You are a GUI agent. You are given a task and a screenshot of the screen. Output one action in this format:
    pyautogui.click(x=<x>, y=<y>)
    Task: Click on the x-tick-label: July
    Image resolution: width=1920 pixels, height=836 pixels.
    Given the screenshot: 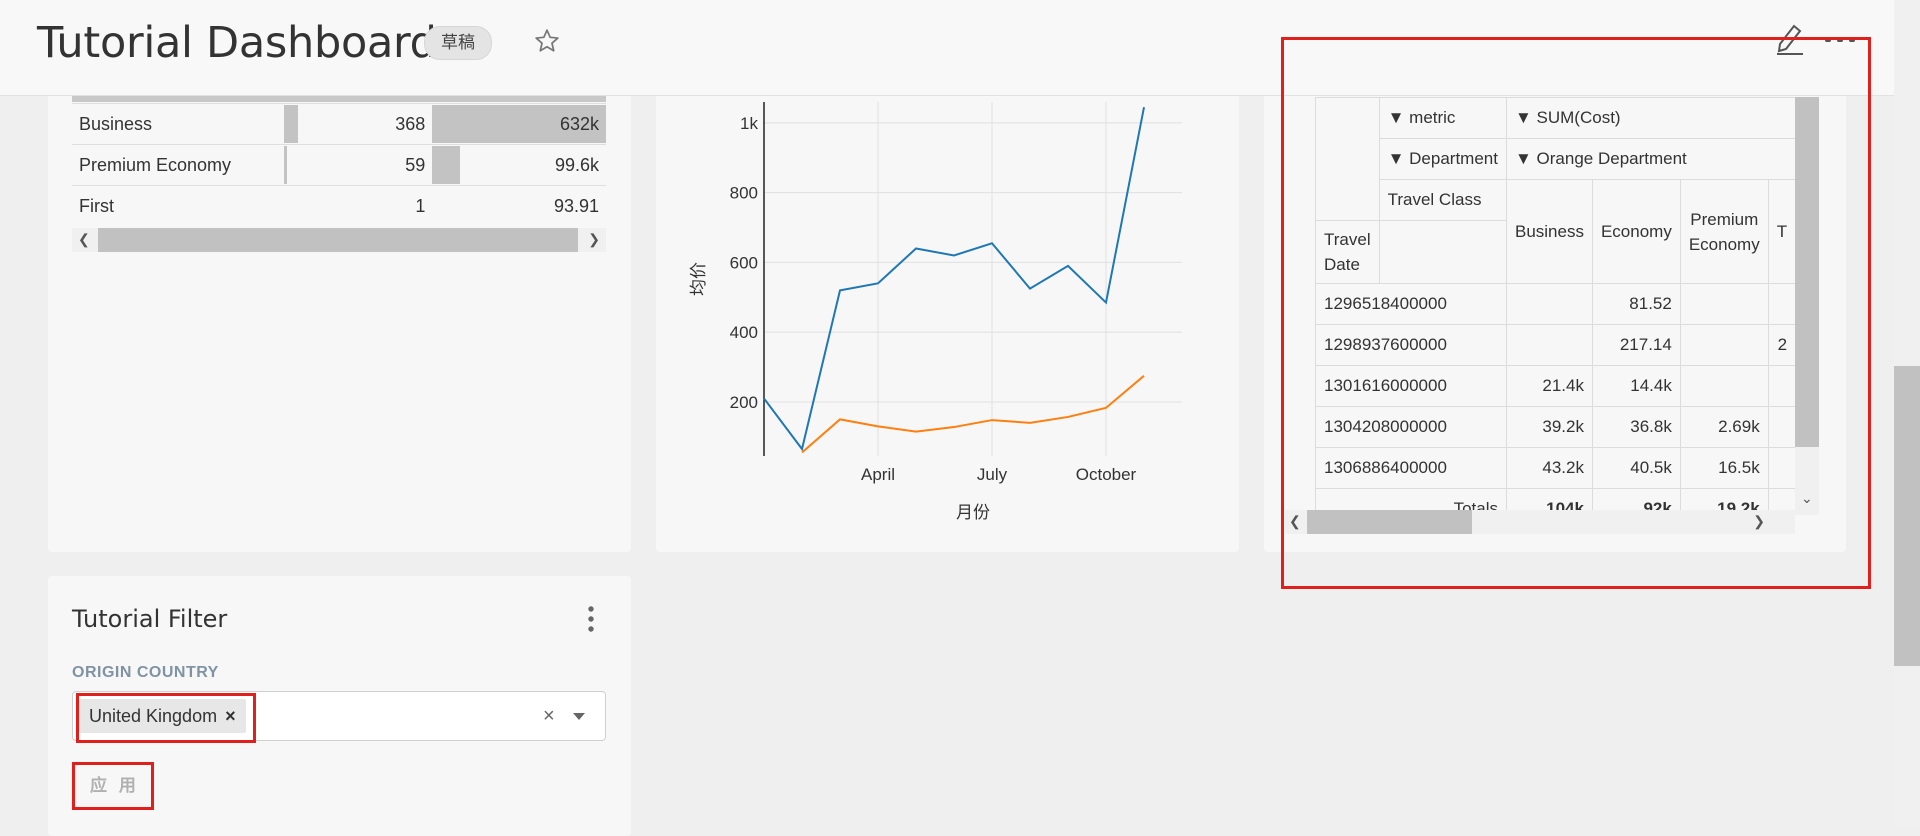 What is the action you would take?
    pyautogui.click(x=992, y=474)
    